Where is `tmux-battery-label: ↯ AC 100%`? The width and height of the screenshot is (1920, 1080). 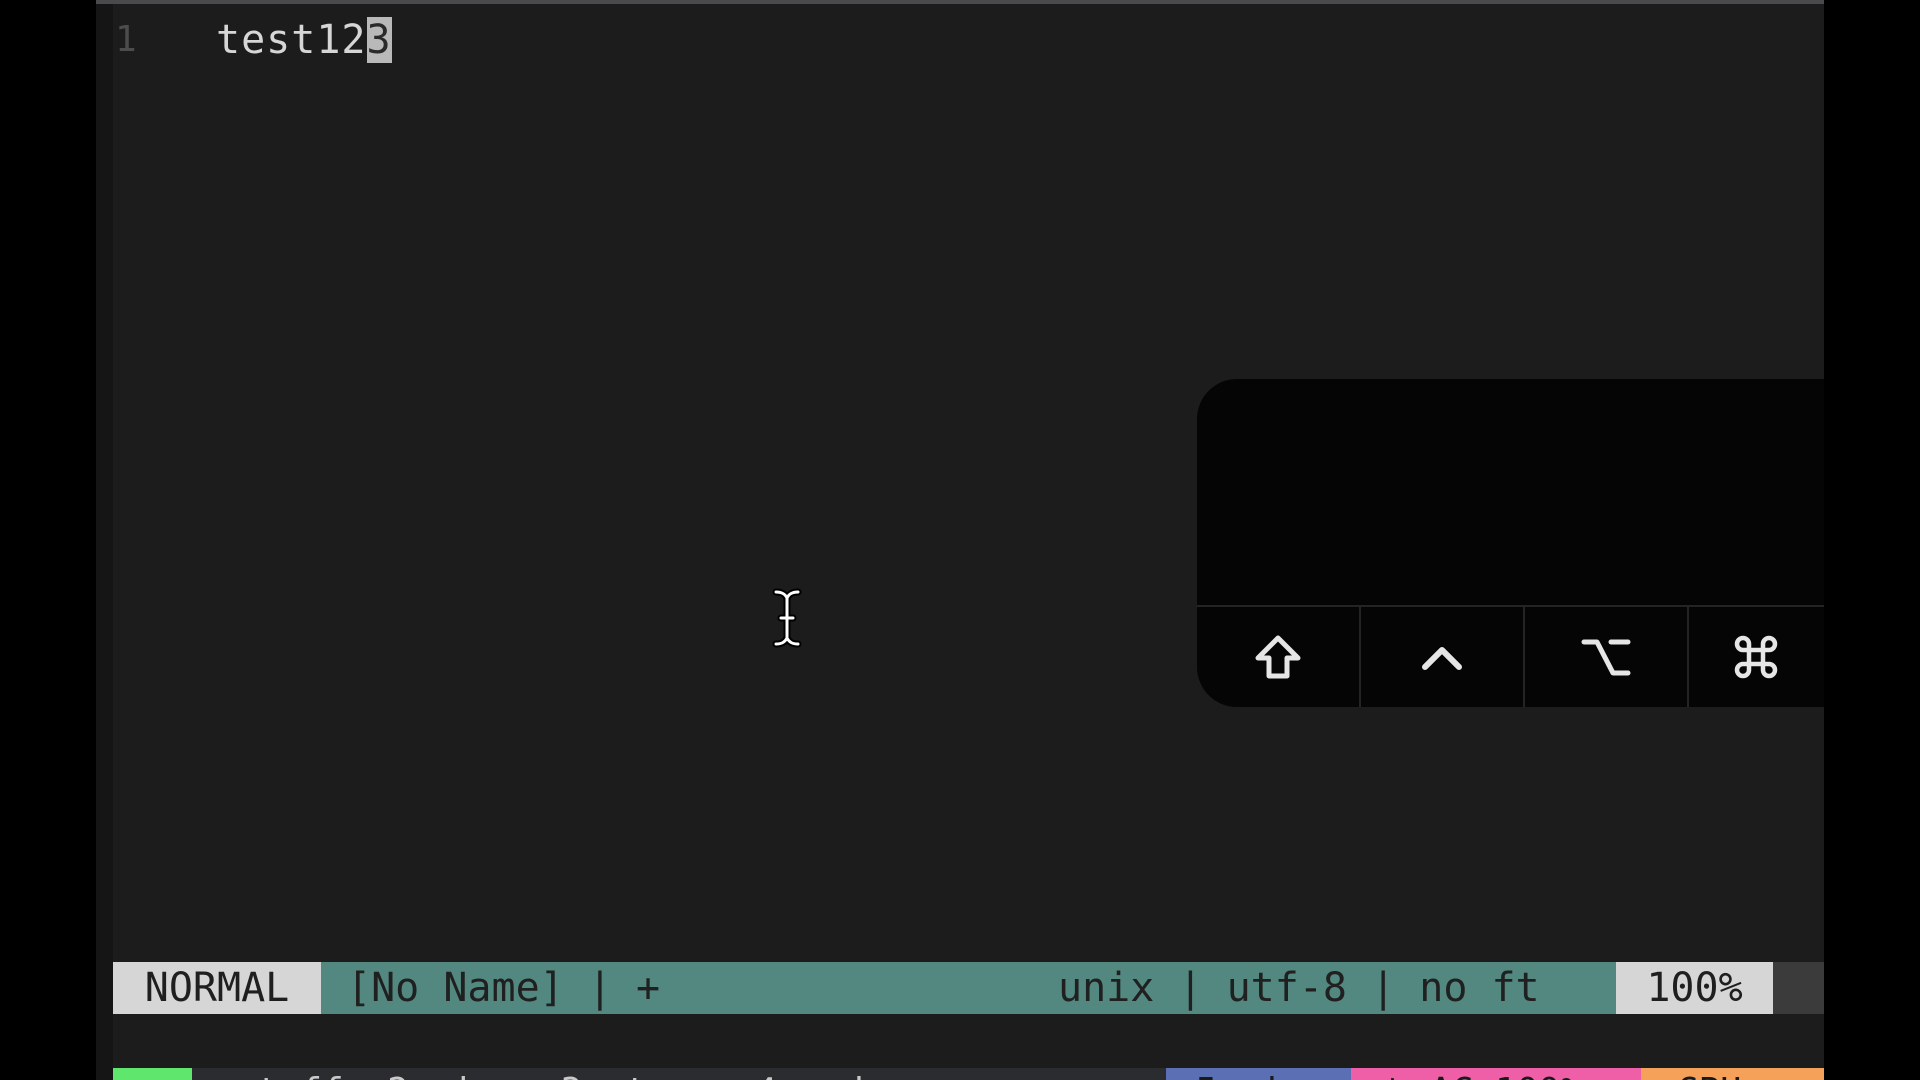 tmux-battery-label: ↯ AC 100% is located at coordinates (1473, 1076).